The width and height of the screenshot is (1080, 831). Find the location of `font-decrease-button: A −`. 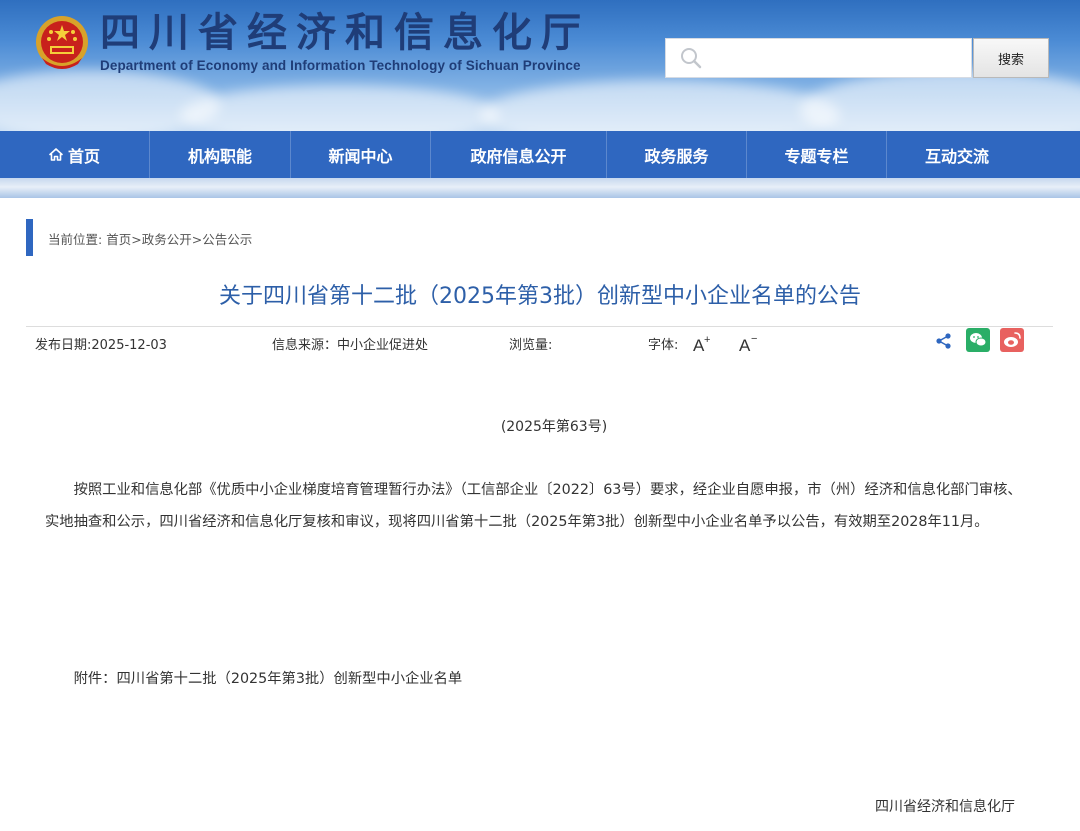

font-decrease-button: A − is located at coordinates (749, 343).